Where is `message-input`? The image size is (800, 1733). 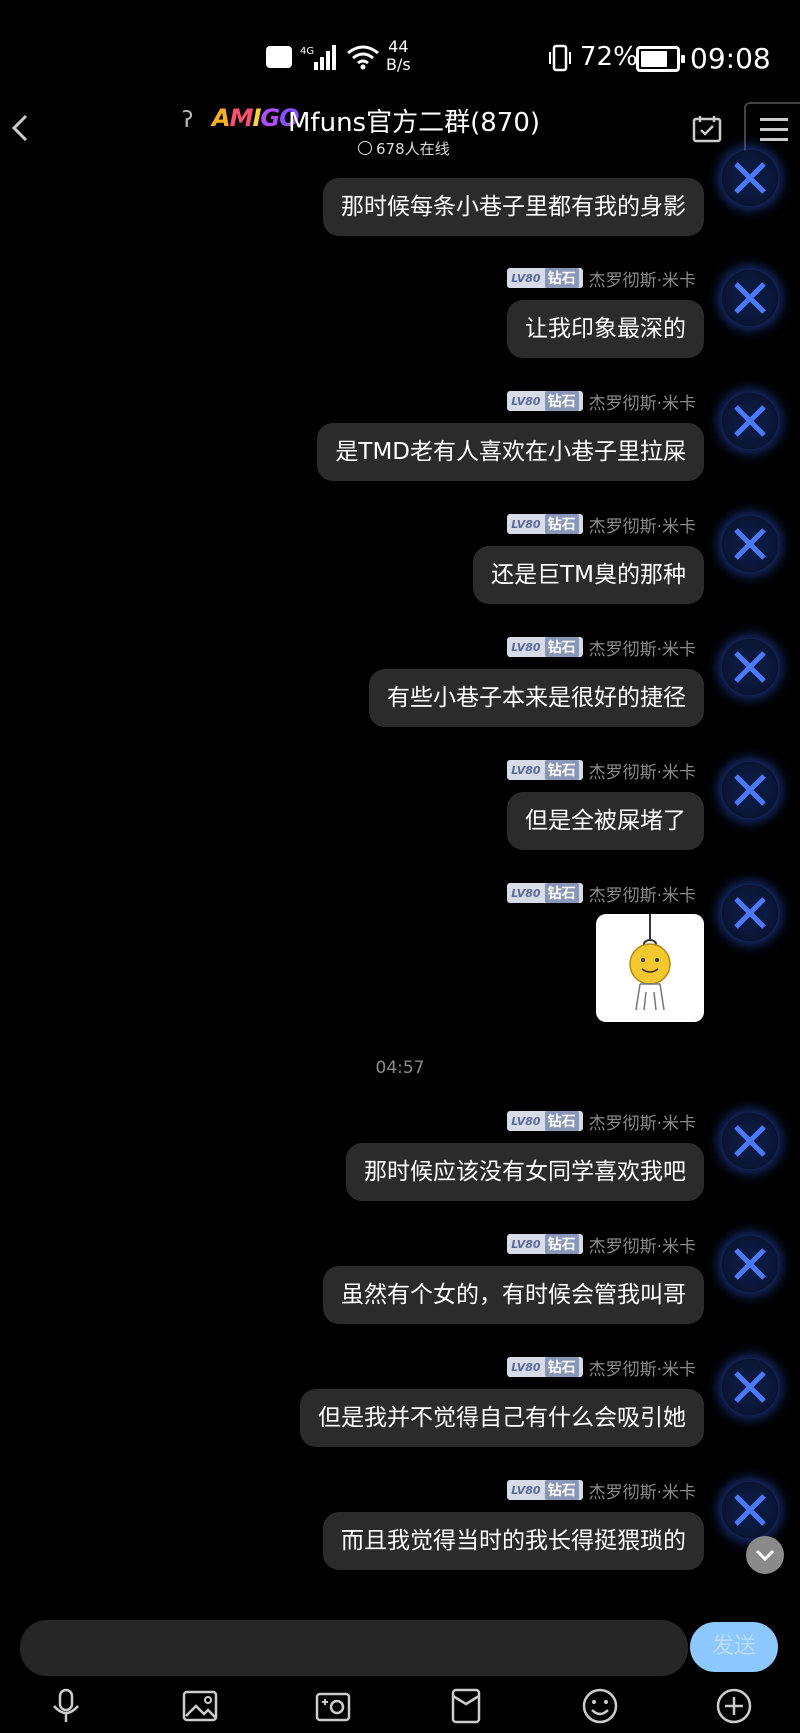
message-input is located at coordinates (354, 1648).